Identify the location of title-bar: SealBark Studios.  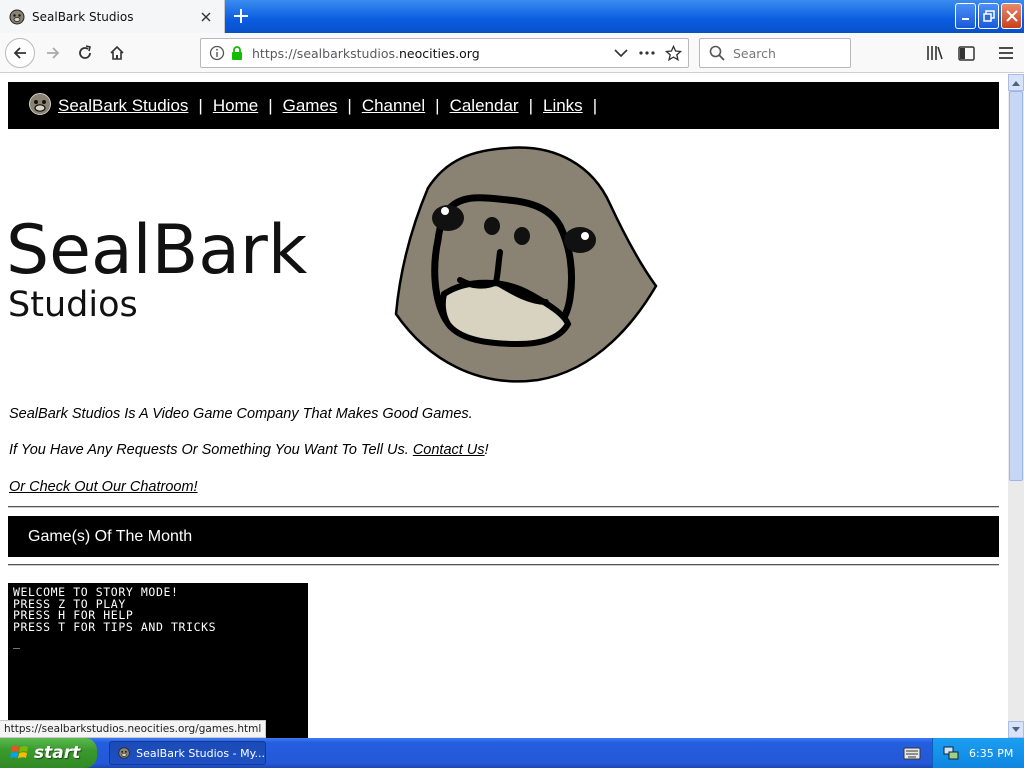
(512, 16).